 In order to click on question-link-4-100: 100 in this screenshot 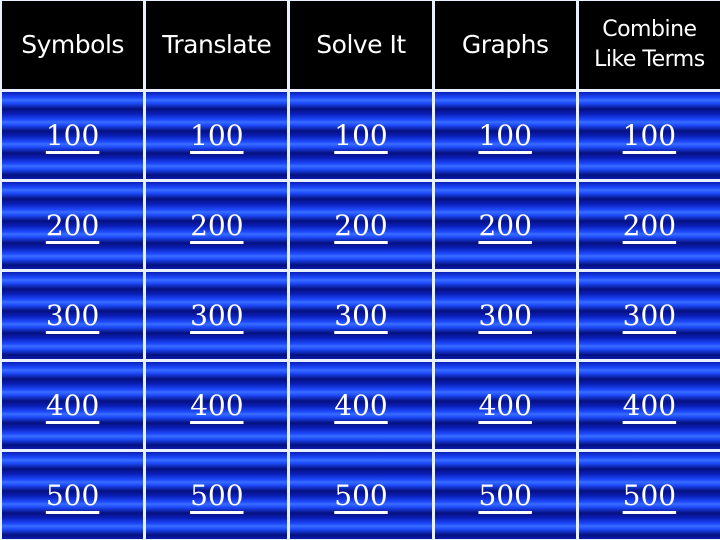, I will do `click(504, 135)`.